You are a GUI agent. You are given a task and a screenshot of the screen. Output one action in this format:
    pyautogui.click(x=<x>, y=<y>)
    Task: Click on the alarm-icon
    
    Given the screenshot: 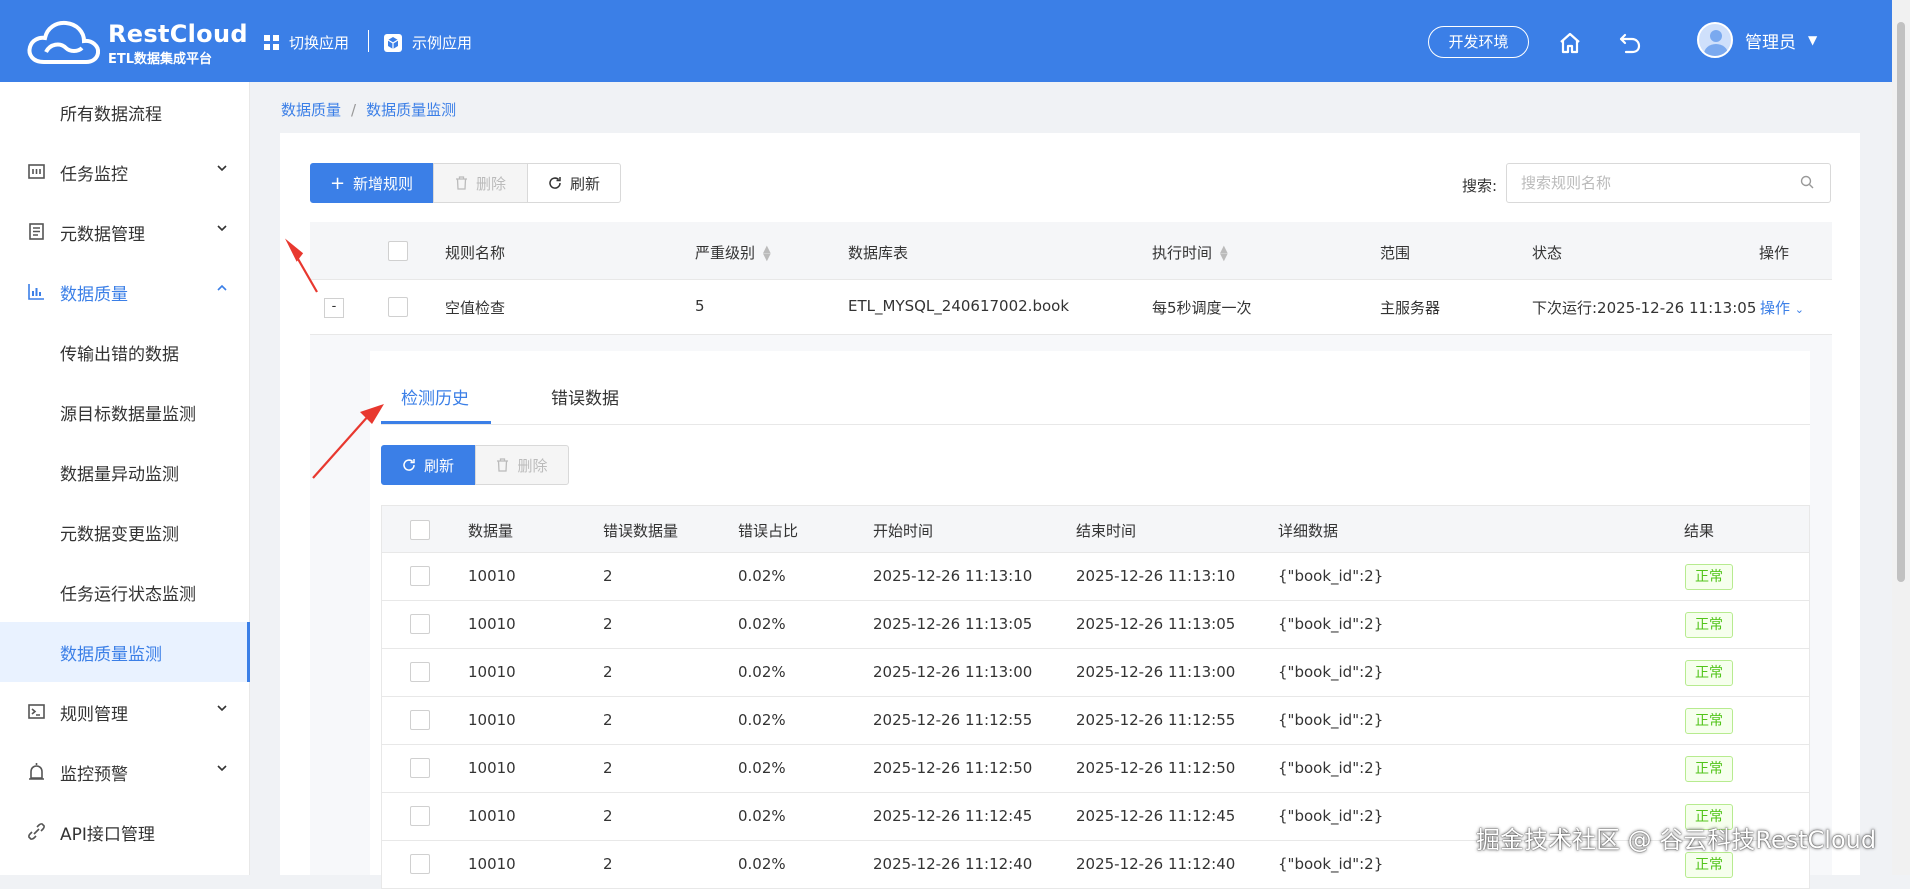 What is the action you would take?
    pyautogui.click(x=36, y=771)
    